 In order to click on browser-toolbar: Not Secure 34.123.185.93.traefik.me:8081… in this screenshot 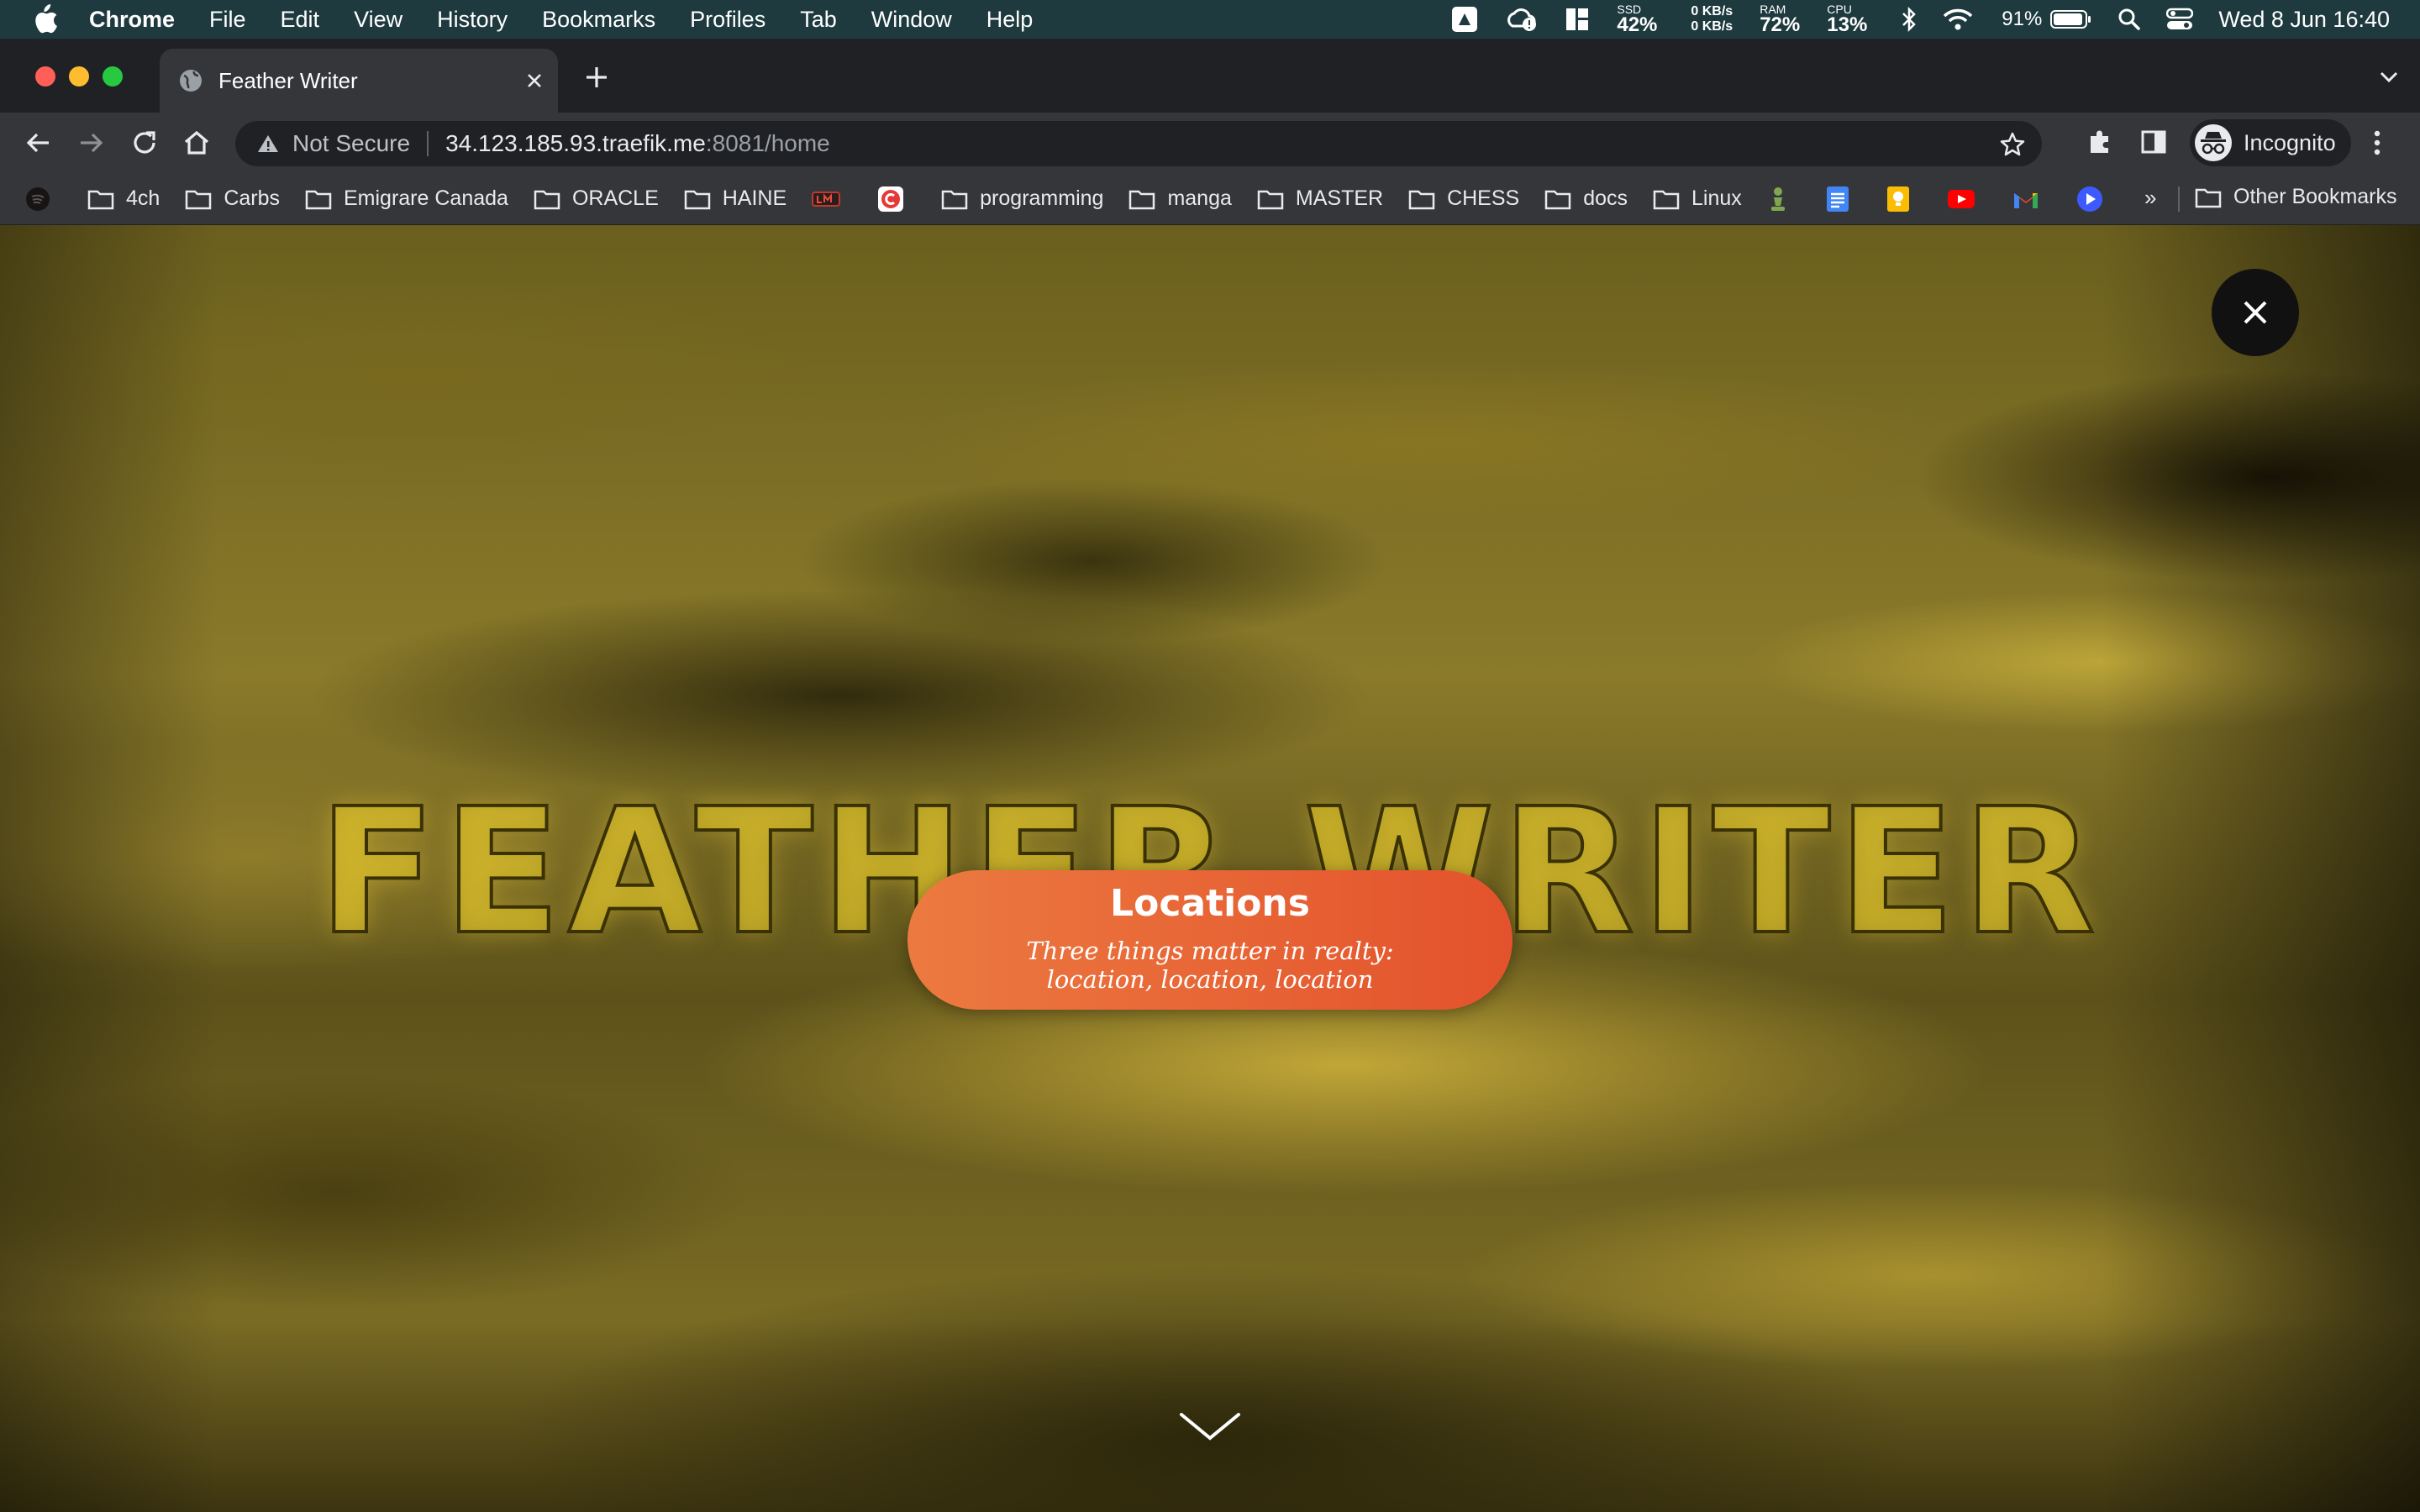, I will do `click(1210, 143)`.